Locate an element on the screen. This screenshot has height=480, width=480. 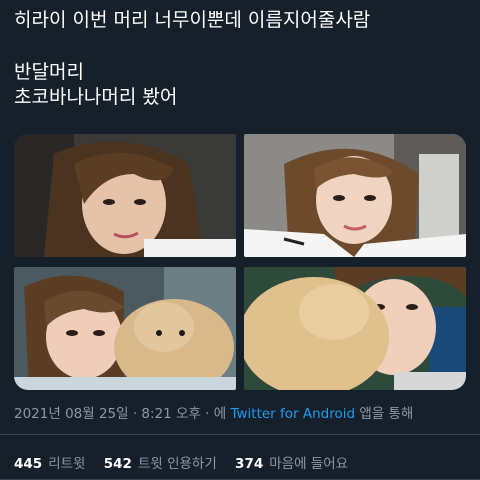
likes-label: 마음에 들어요 is located at coordinates (309, 464).